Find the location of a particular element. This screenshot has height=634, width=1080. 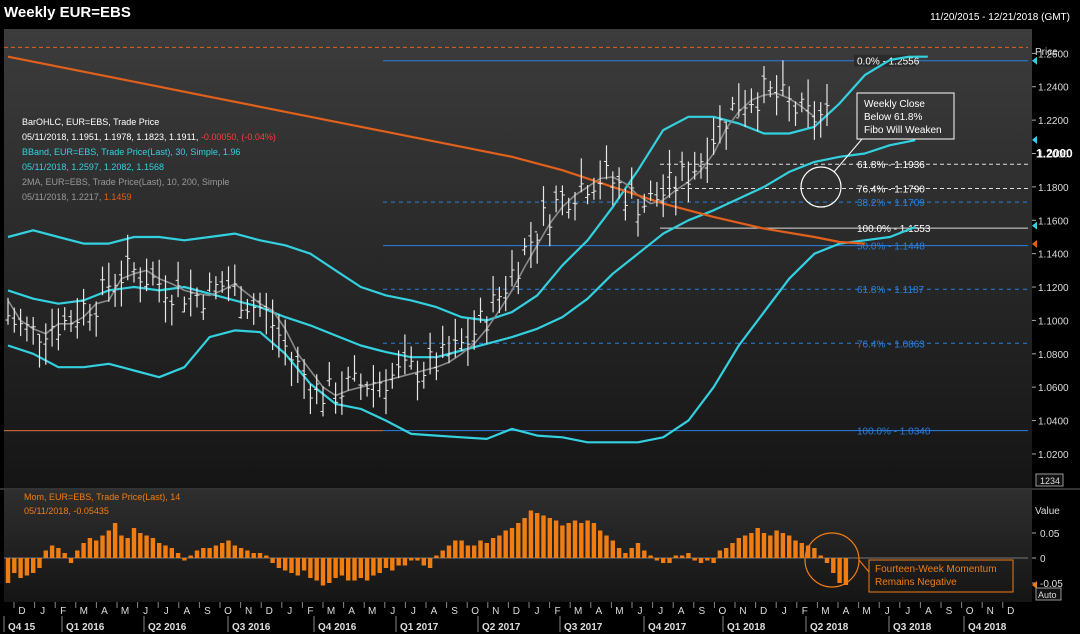

quarter-label: Q3 2016 is located at coordinates (251, 627).